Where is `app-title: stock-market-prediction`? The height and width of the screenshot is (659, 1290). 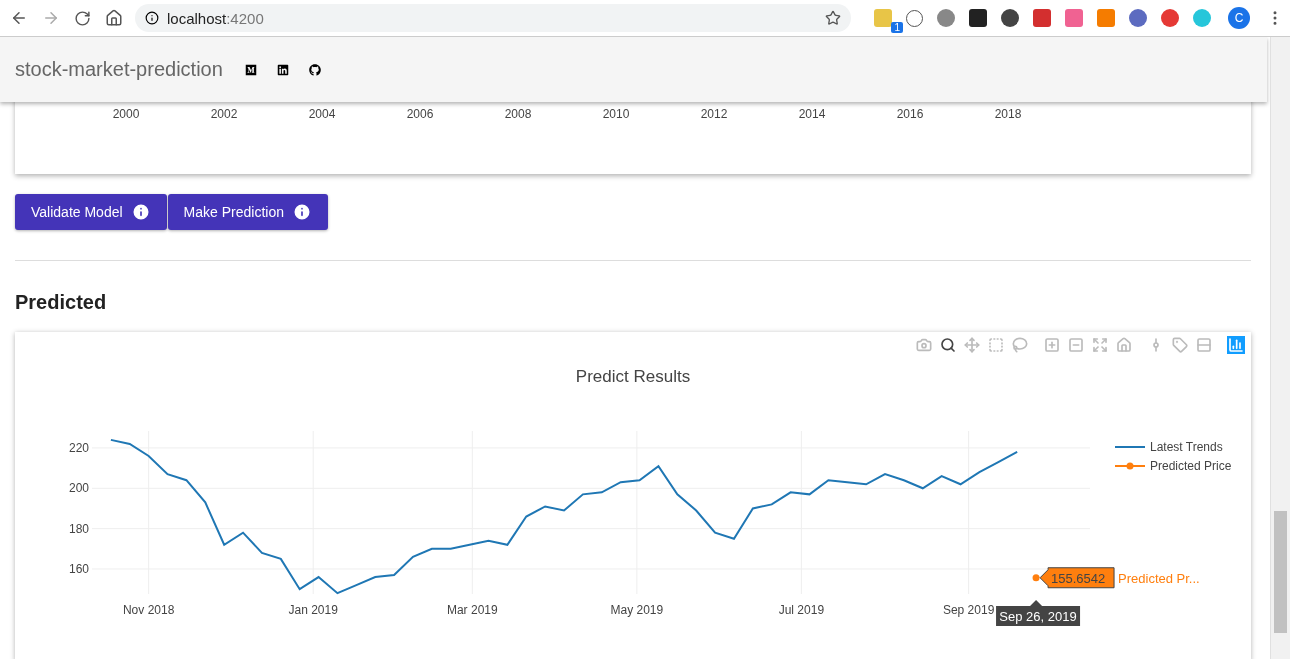 app-title: stock-market-prediction is located at coordinates (119, 69).